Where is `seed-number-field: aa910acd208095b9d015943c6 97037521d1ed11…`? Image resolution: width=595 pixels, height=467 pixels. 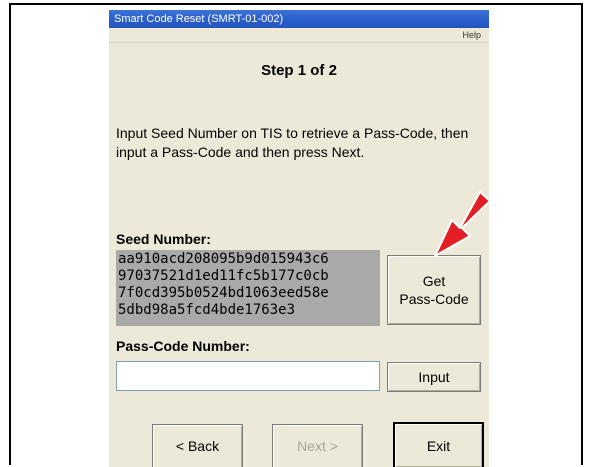
seed-number-field: aa910acd208095b9d015943c6 97037521d1ed11… is located at coordinates (248, 288).